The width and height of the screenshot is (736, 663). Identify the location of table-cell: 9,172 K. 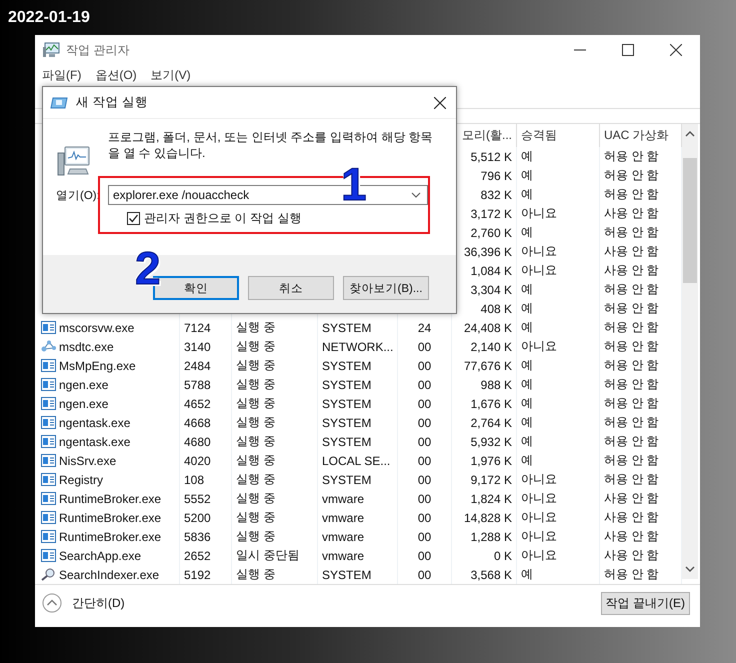
(491, 479).